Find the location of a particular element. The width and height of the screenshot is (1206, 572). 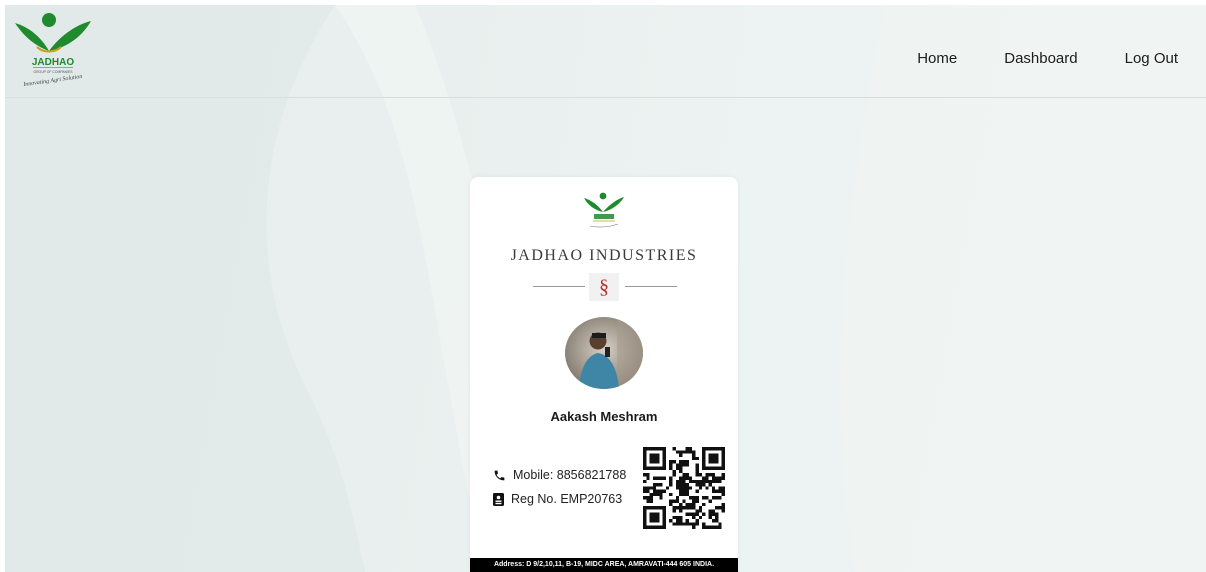

profile-photo is located at coordinates (604, 353).